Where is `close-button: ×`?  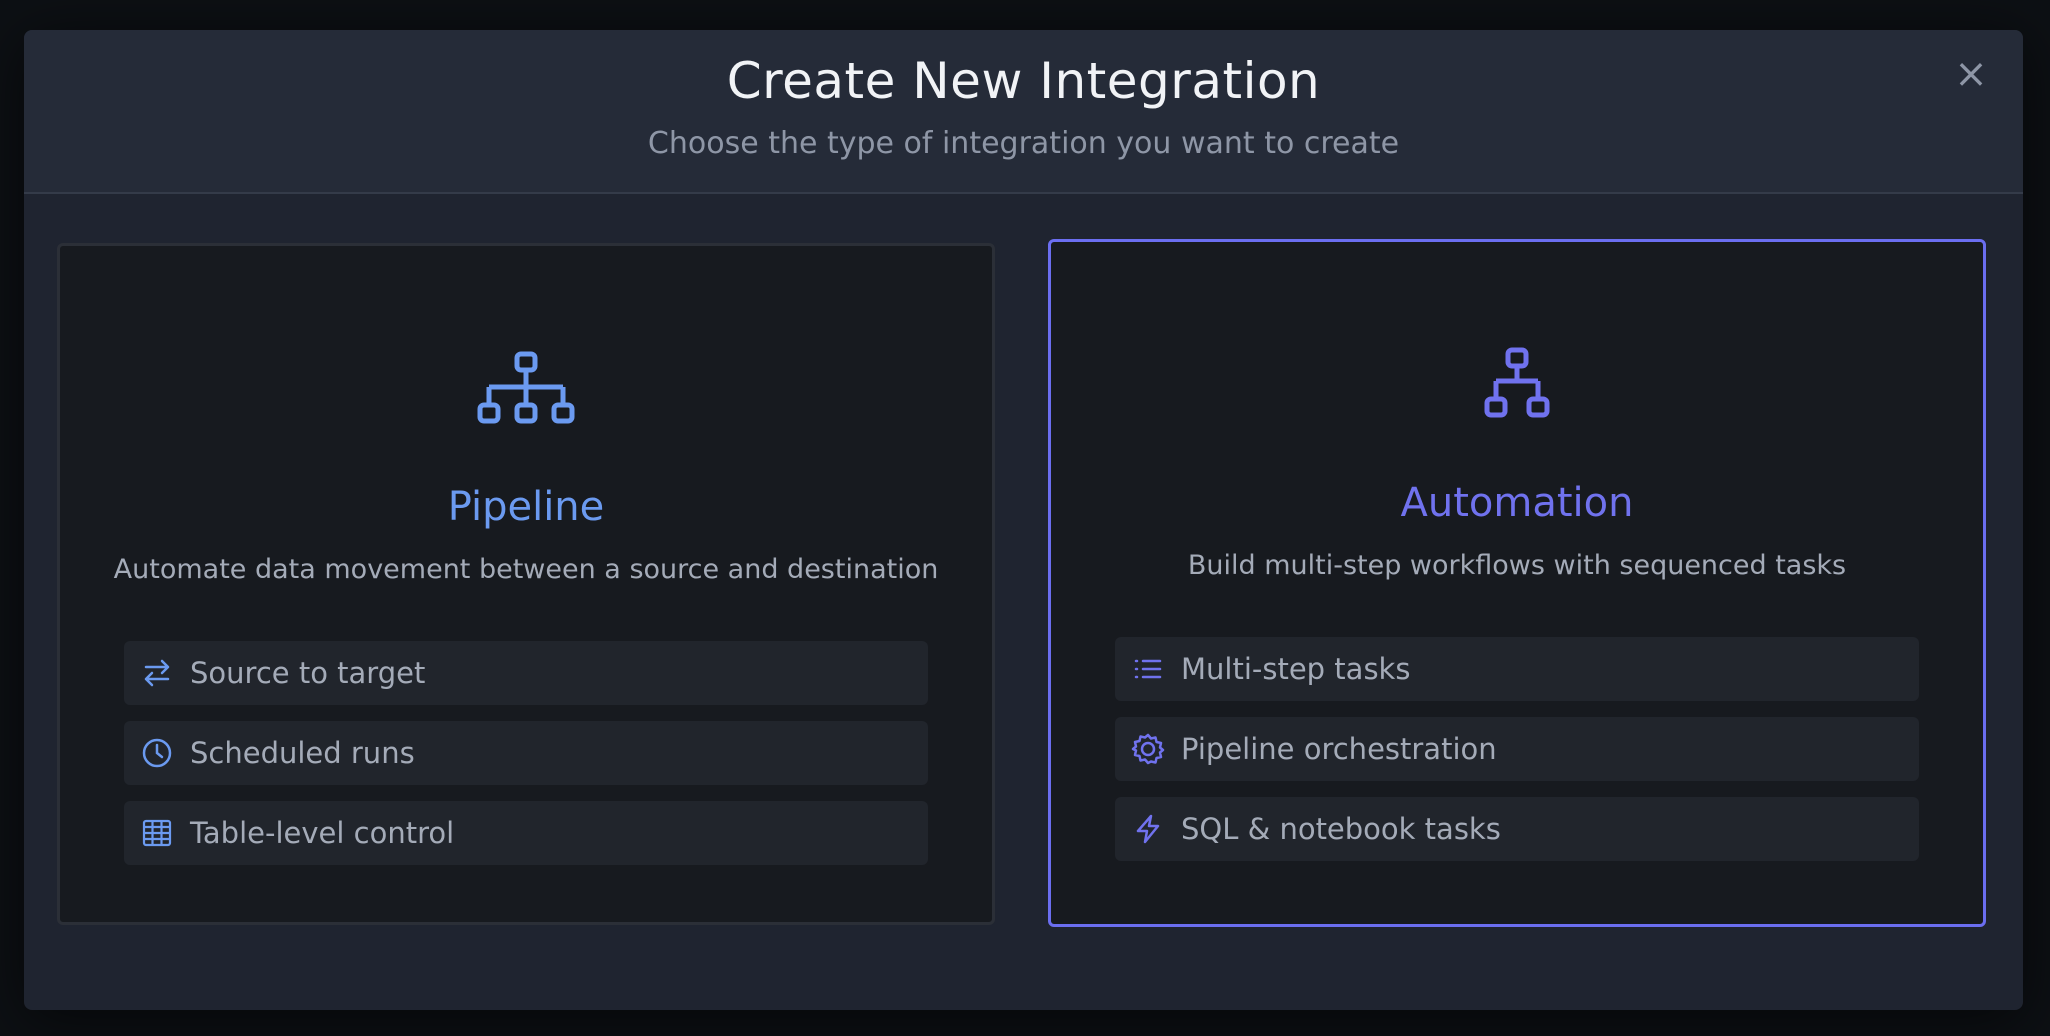
close-button: × is located at coordinates (1971, 74).